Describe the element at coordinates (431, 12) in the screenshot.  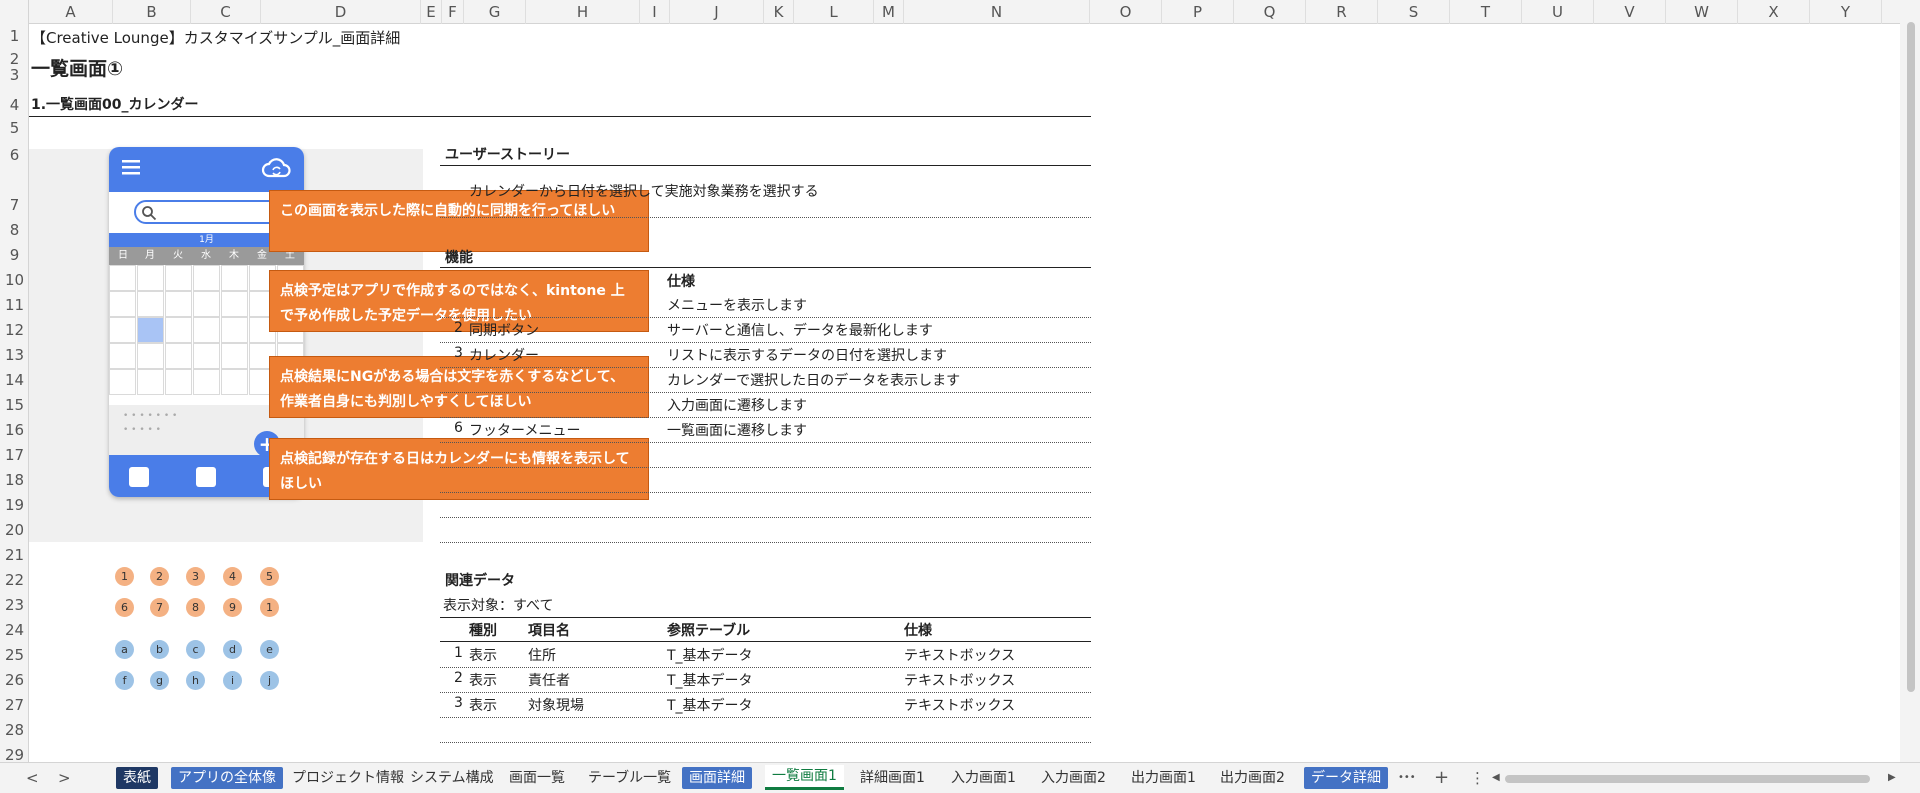
I see `column-header-e: E` at that location.